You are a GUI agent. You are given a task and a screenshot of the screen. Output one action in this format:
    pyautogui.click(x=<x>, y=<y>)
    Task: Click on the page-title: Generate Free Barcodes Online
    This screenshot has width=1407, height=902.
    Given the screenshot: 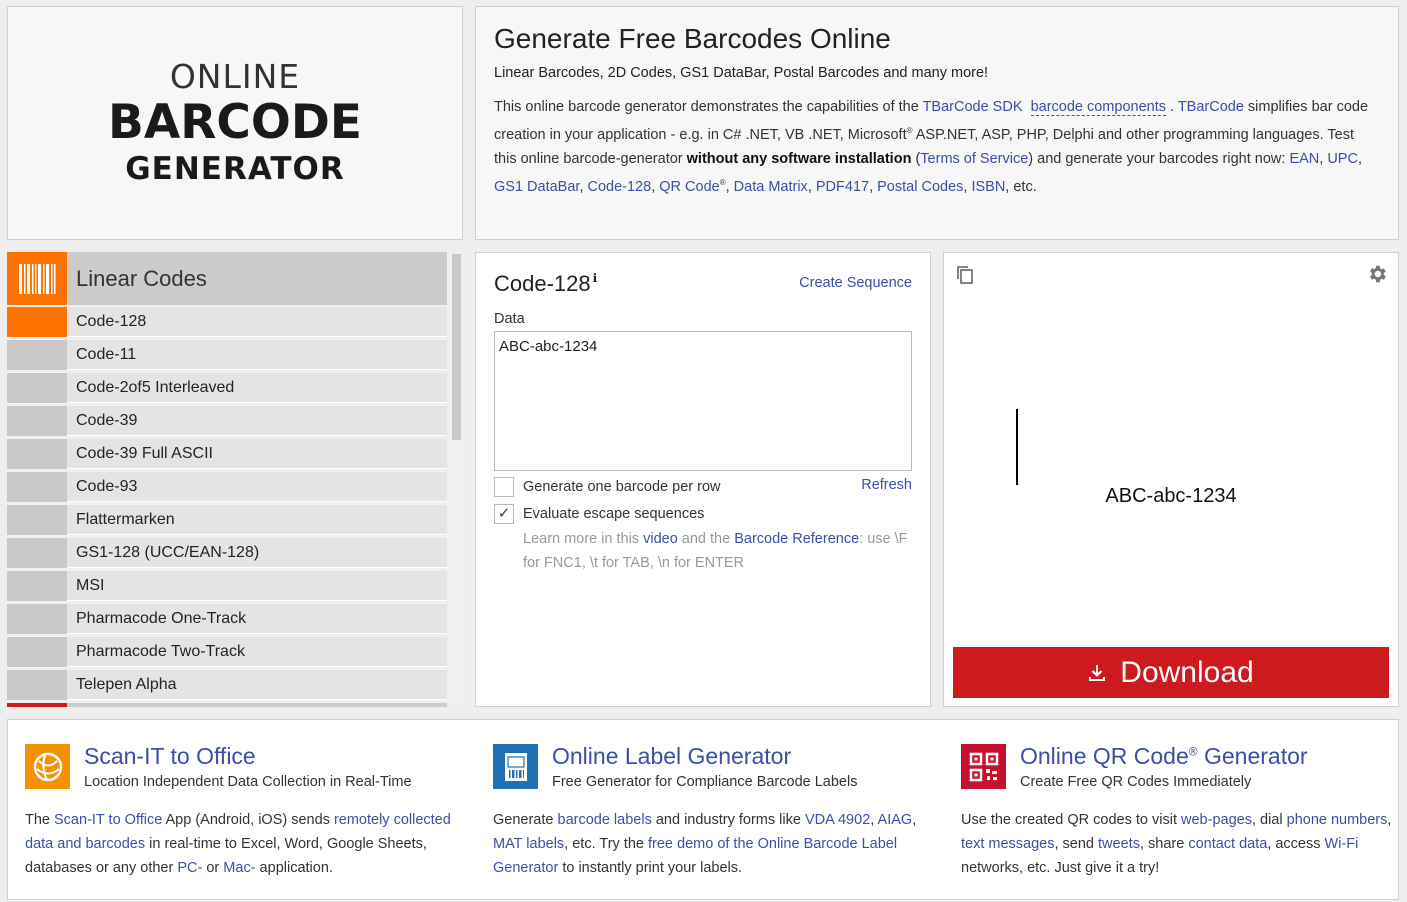 What is the action you would take?
    pyautogui.click(x=692, y=38)
    